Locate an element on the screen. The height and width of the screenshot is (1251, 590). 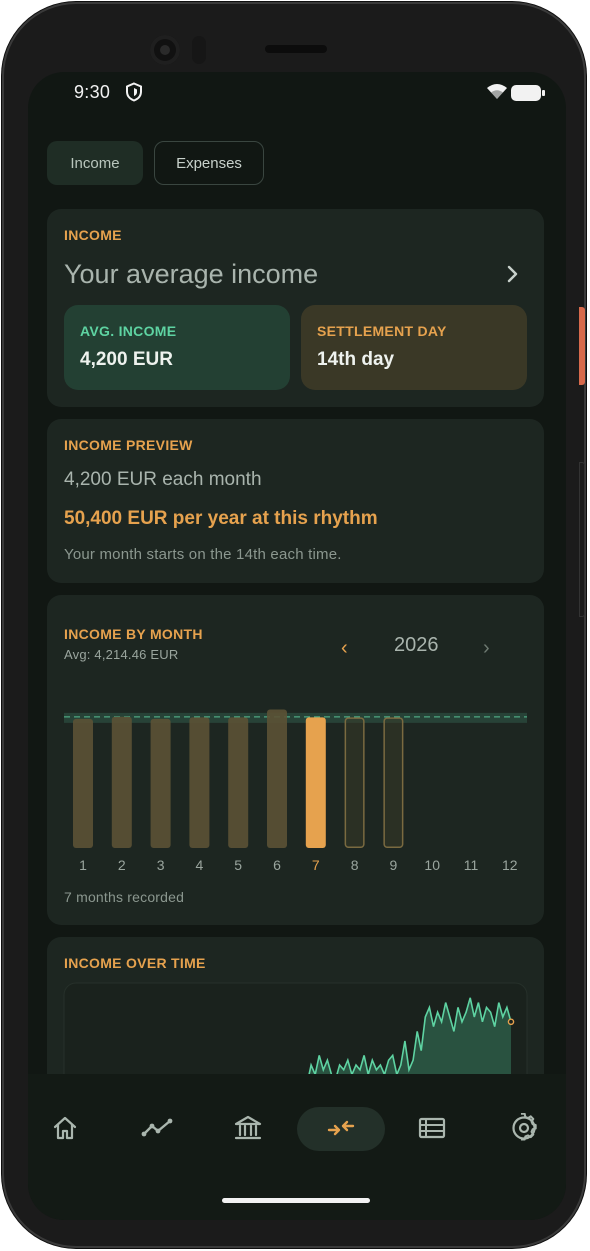
tick-label: 11 is located at coordinates (471, 865).